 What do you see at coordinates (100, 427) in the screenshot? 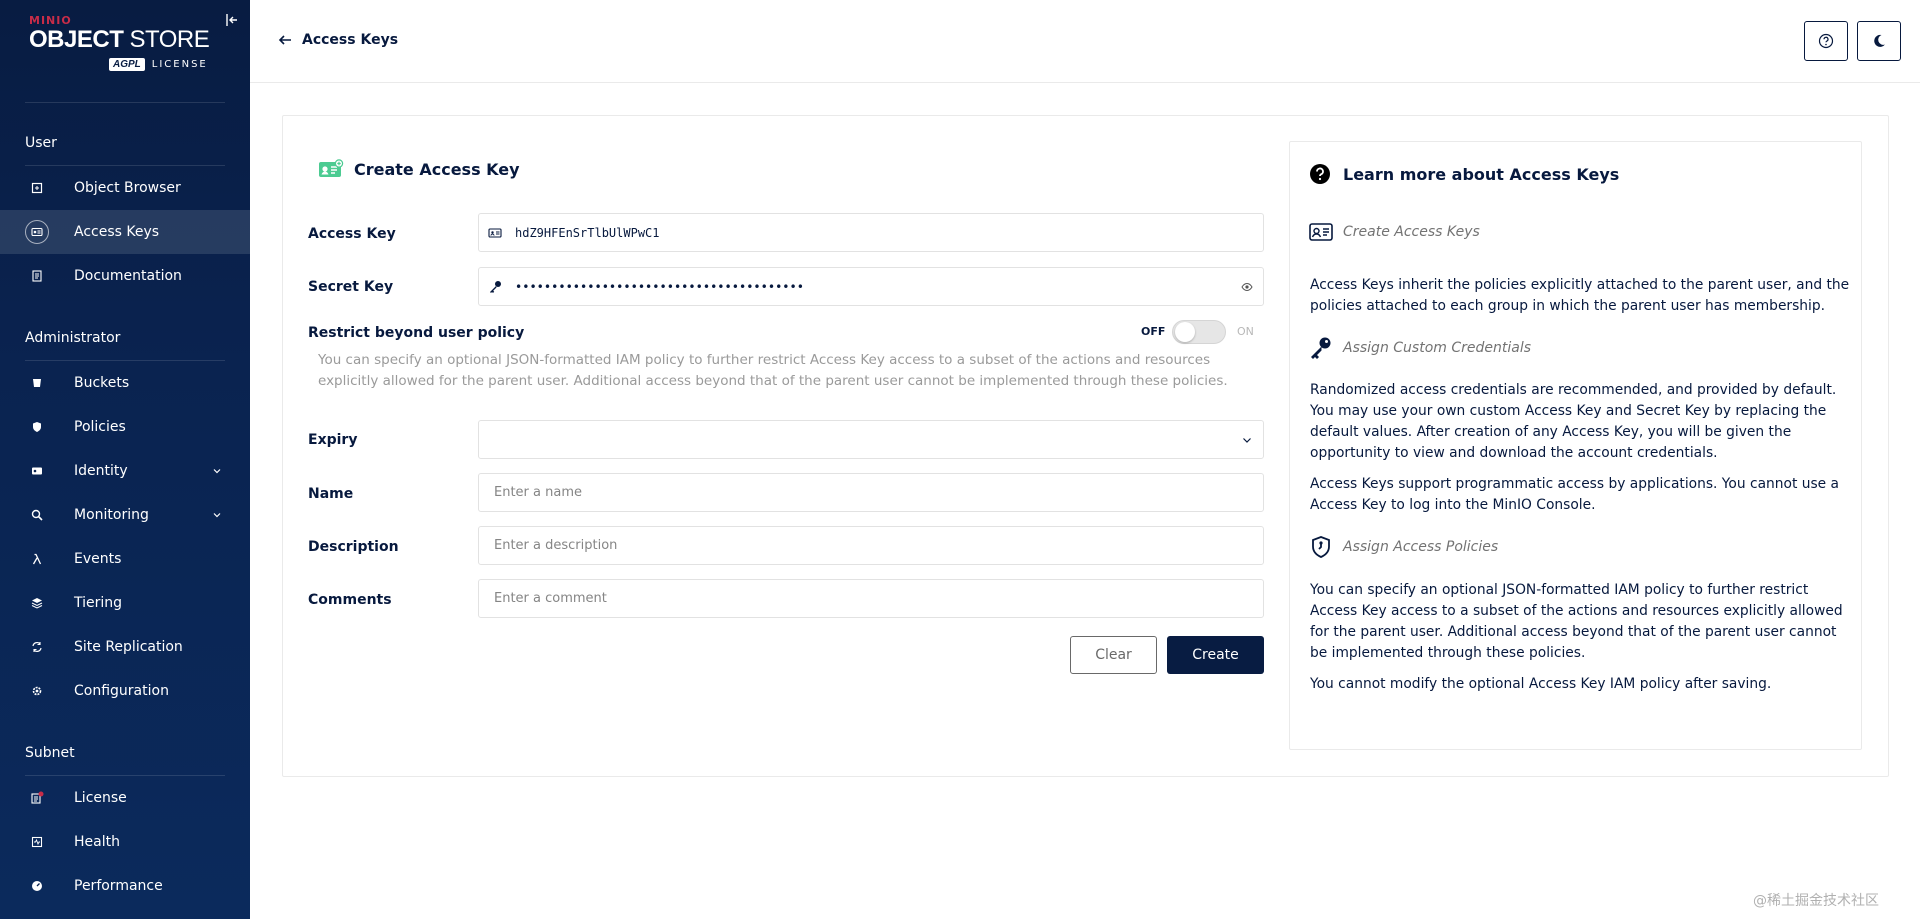
I see `sidebar-item-label: Policies` at bounding box center [100, 427].